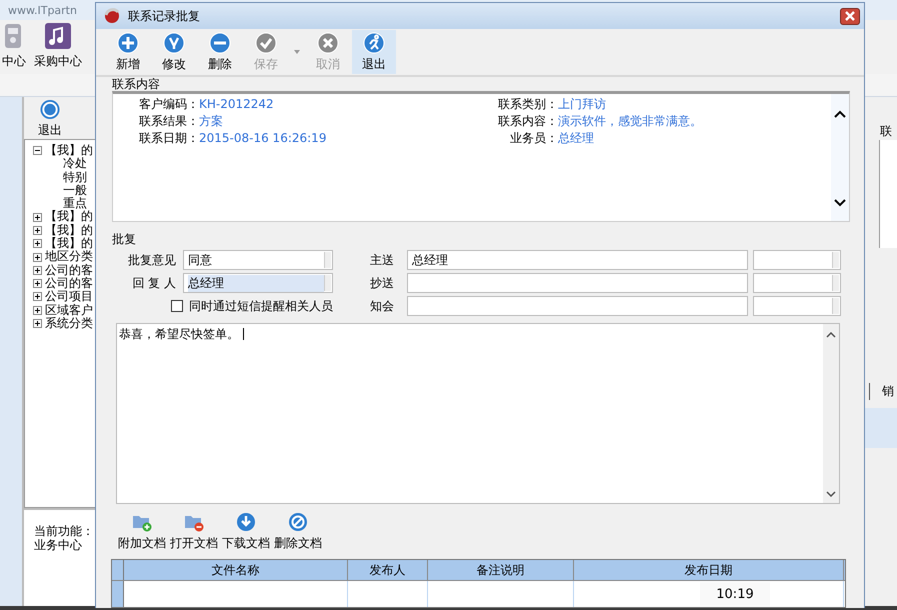 Image resolution: width=897 pixels, height=610 pixels. Describe the element at coordinates (527, 104) in the screenshot. I see `field-label: 联系类别：` at that location.